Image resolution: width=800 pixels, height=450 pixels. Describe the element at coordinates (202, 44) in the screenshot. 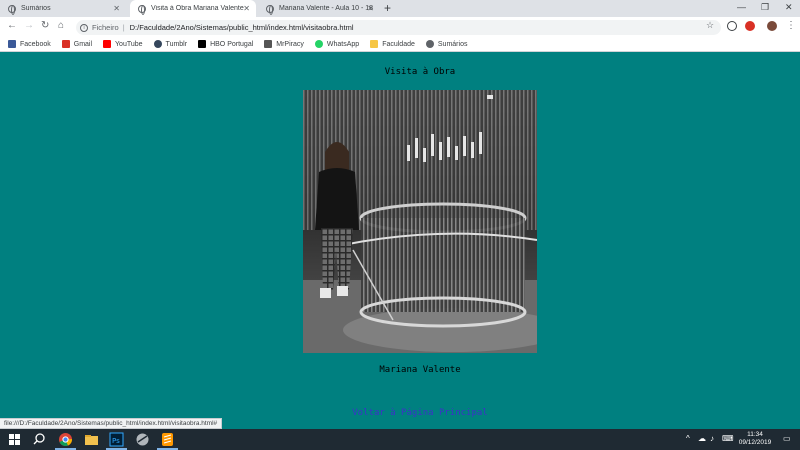

I see `hbo-icon` at that location.